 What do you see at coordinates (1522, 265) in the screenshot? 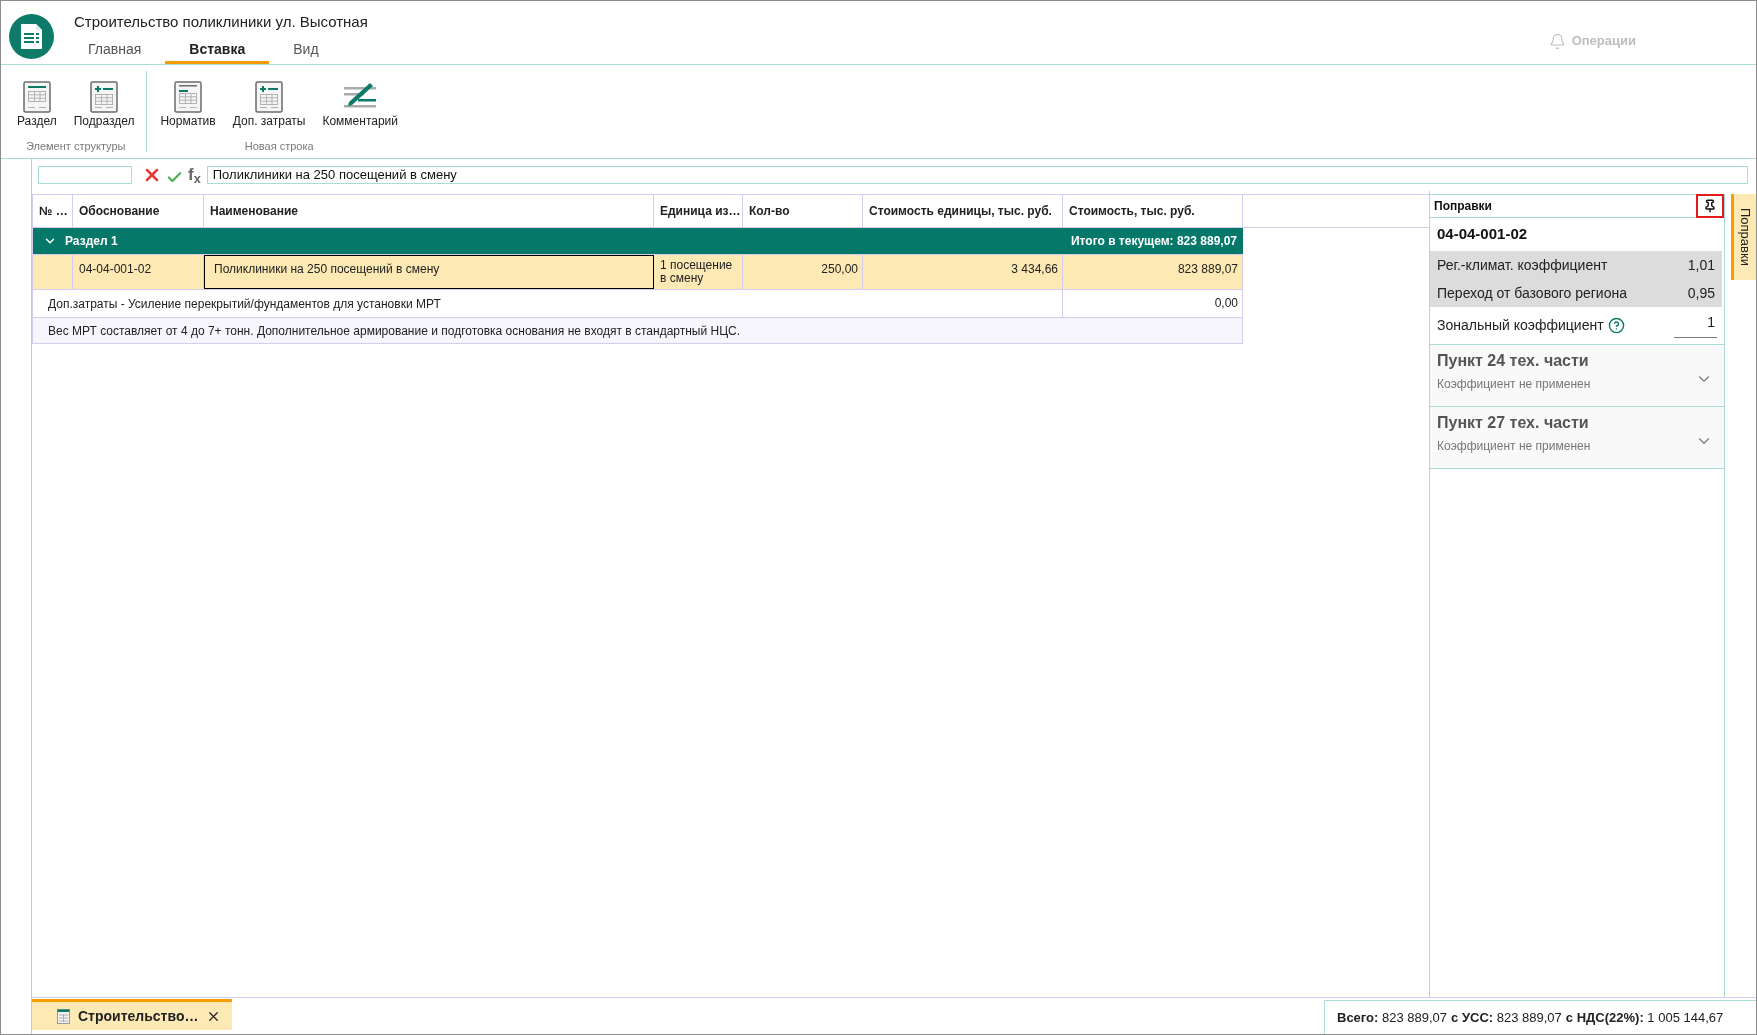
I see `coefficient-label: Рег.-климат. коэффициент` at bounding box center [1522, 265].